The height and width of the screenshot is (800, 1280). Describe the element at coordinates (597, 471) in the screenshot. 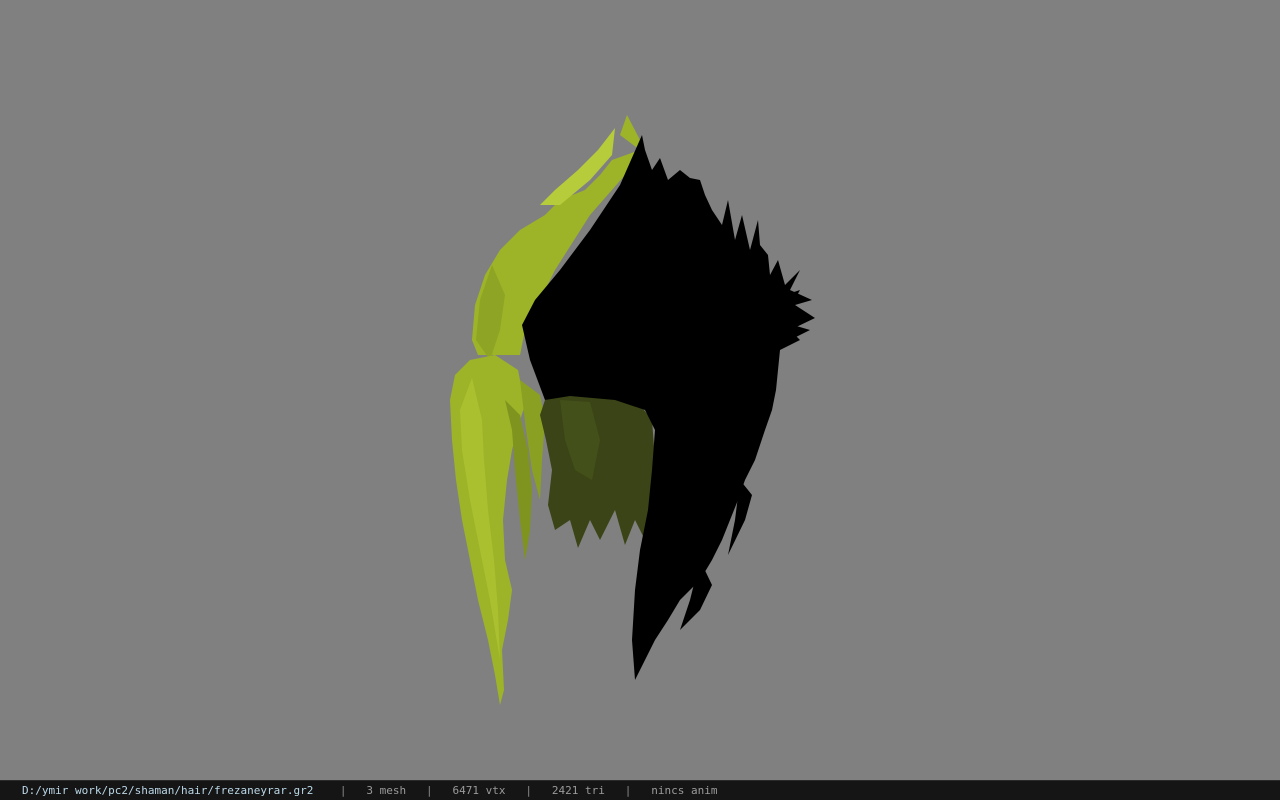

I see `hair-shadow-inner` at that location.